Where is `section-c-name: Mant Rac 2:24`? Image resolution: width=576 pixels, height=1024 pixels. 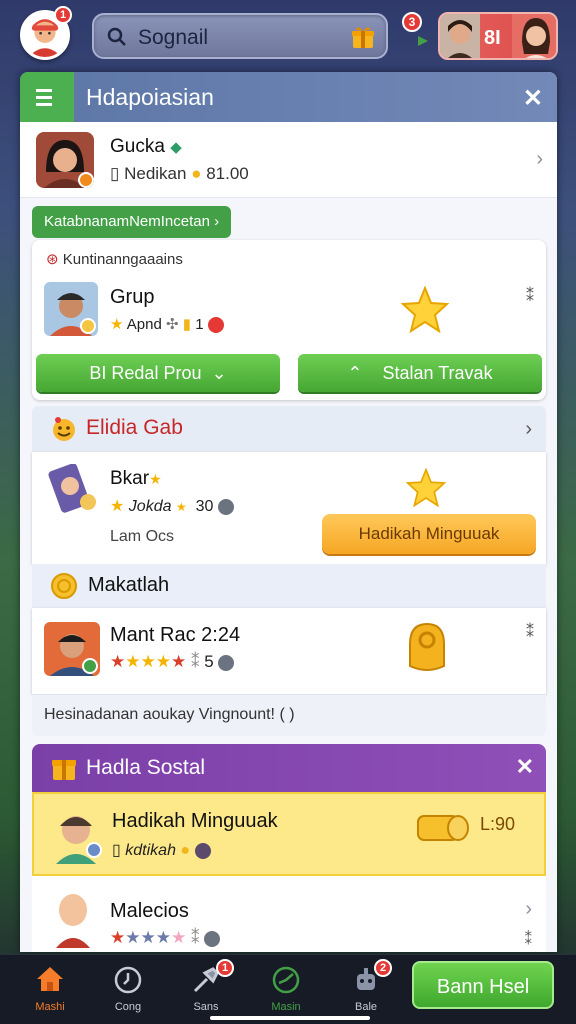
section-c-name: Mant Rac 2:24 is located at coordinates (175, 635).